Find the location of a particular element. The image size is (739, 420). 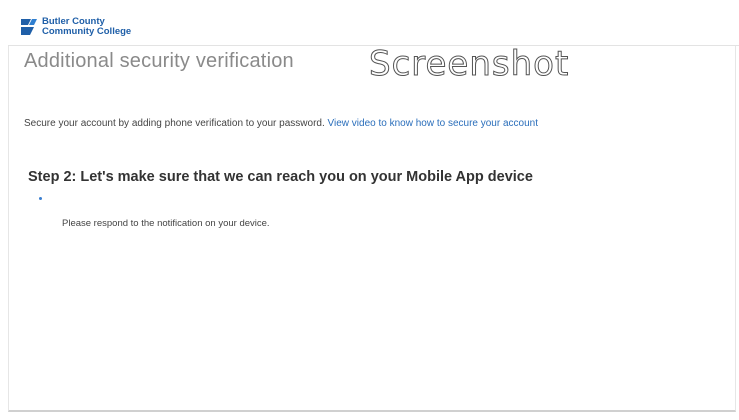

header-bar: Butler County Community College is located at coordinates (373, 27).